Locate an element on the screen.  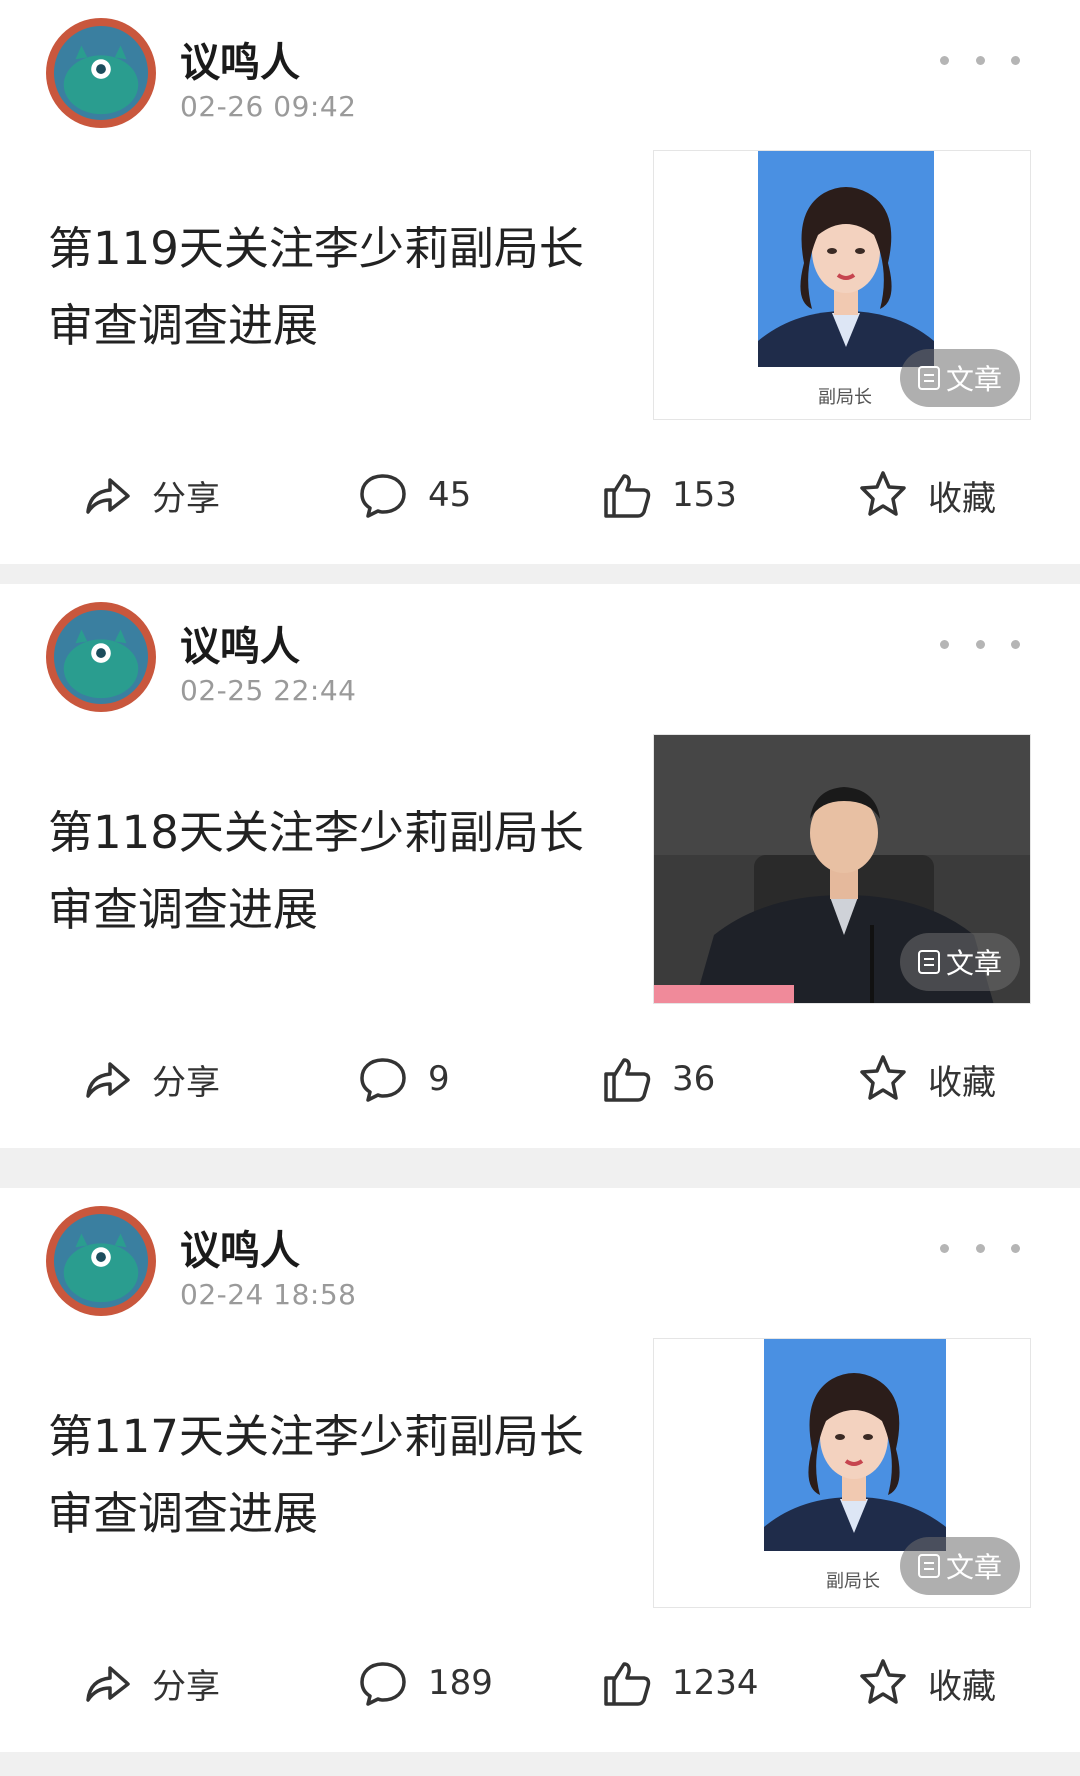
comment-button: 189 is located at coordinates (424, 1683).